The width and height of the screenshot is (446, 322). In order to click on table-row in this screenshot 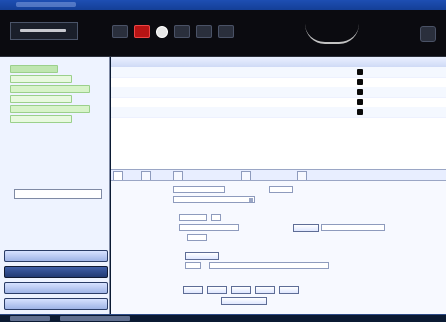, I will do `click(278, 112)`.